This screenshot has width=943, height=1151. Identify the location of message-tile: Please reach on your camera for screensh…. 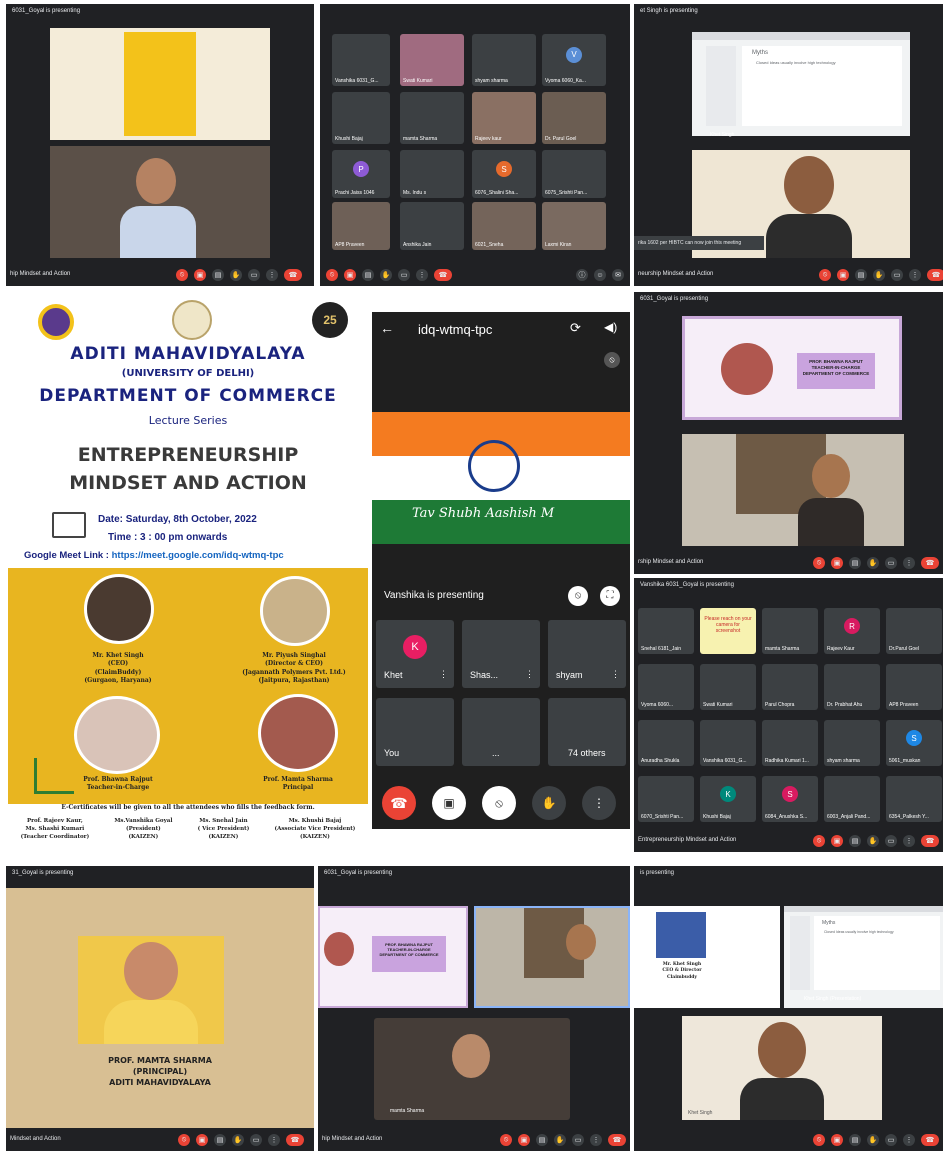
(728, 631).